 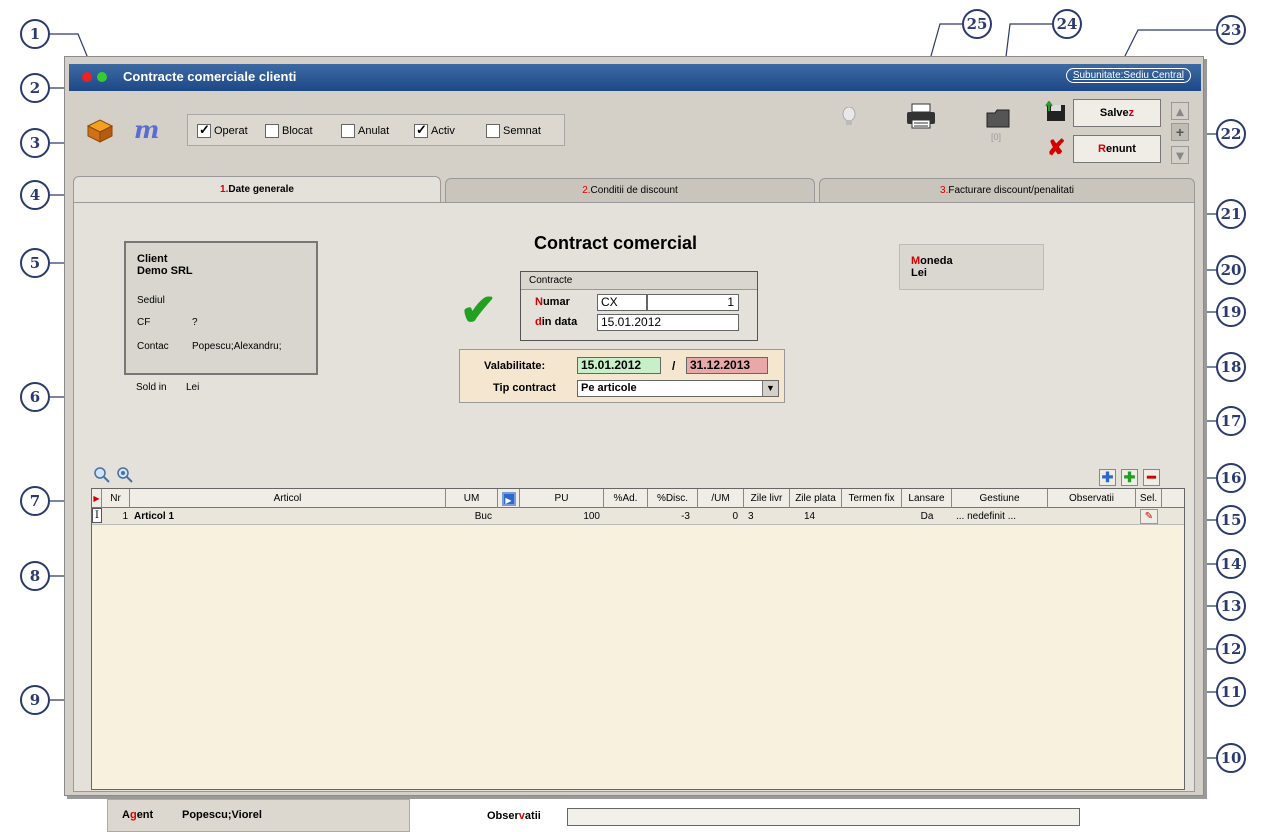 What do you see at coordinates (849, 118) in the screenshot?
I see `lightbulb-icon` at bounding box center [849, 118].